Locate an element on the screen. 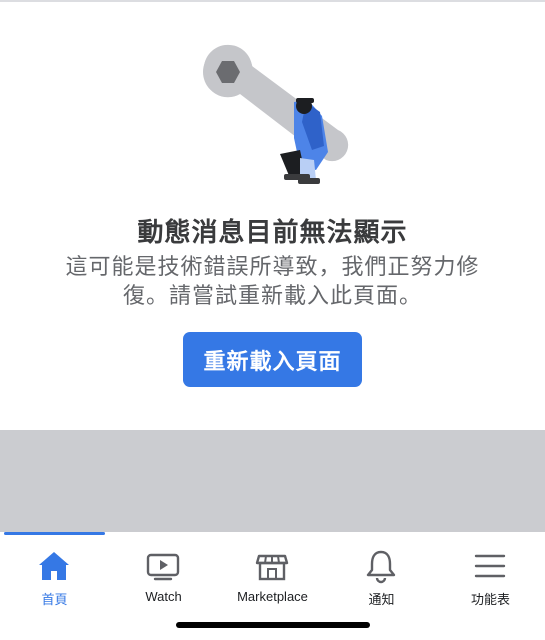  error-message: 這可能是技術錯誤所導致，我們正努力修復。請嘗試重新載入此頁面。 is located at coordinates (272, 282).